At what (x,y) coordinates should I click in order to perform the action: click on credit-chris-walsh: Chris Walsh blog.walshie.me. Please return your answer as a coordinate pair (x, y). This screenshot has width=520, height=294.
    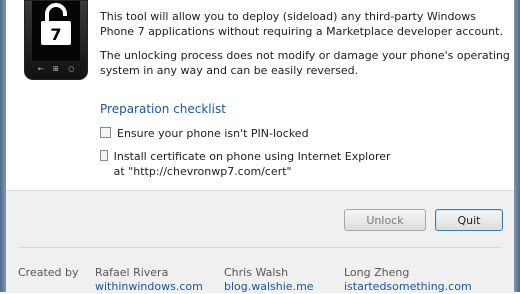
    Looking at the image, I should click on (269, 280).